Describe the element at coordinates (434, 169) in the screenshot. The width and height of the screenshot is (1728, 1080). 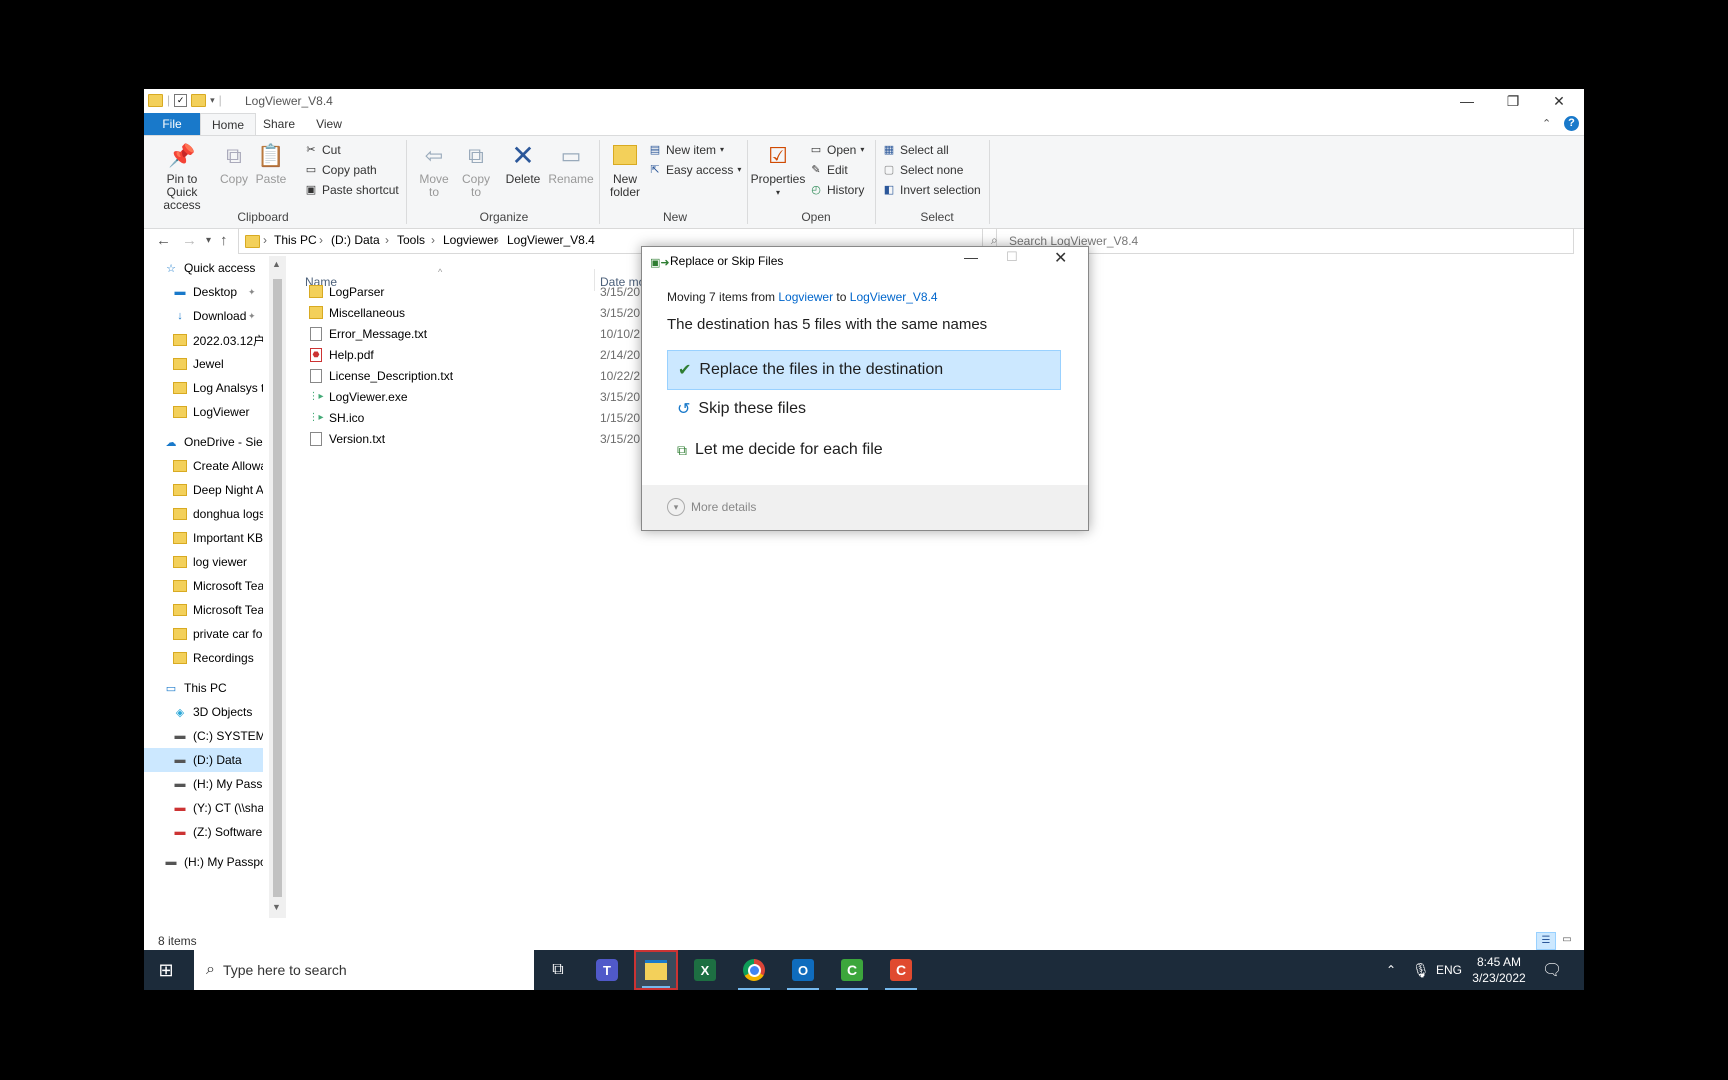
I see `move-to-button: ⇦ Move to` at that location.